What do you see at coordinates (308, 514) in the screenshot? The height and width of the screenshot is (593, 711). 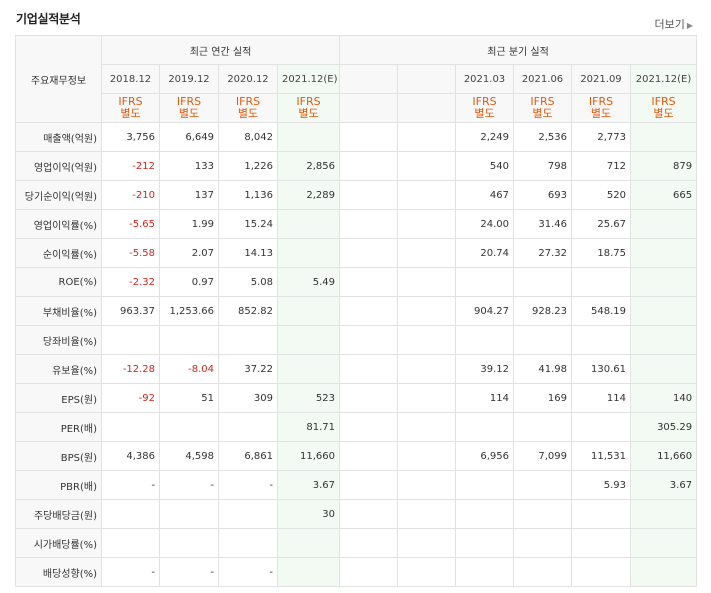 I see `annual-value: 30` at bounding box center [308, 514].